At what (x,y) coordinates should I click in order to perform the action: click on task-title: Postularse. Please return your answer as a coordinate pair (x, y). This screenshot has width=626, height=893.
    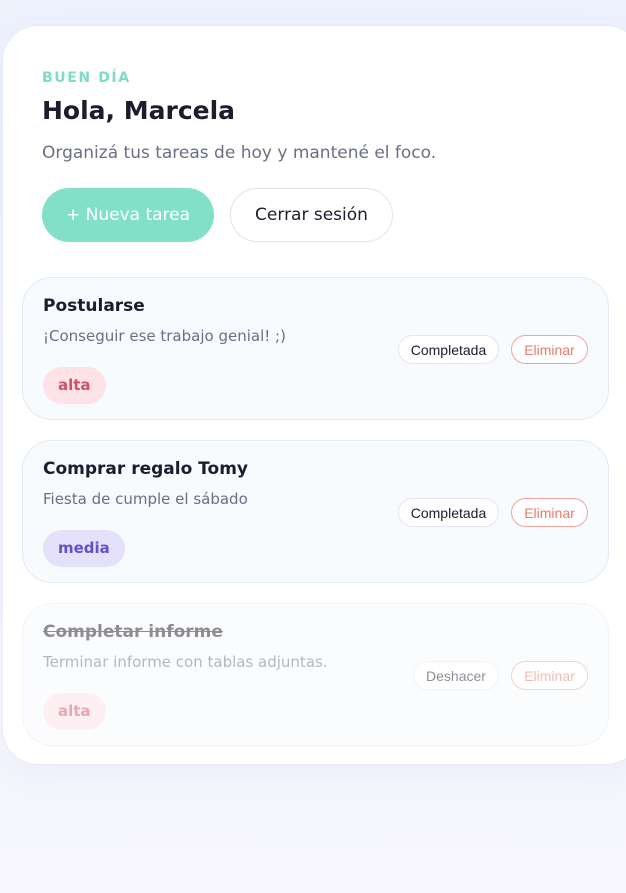
    Looking at the image, I should click on (94, 306).